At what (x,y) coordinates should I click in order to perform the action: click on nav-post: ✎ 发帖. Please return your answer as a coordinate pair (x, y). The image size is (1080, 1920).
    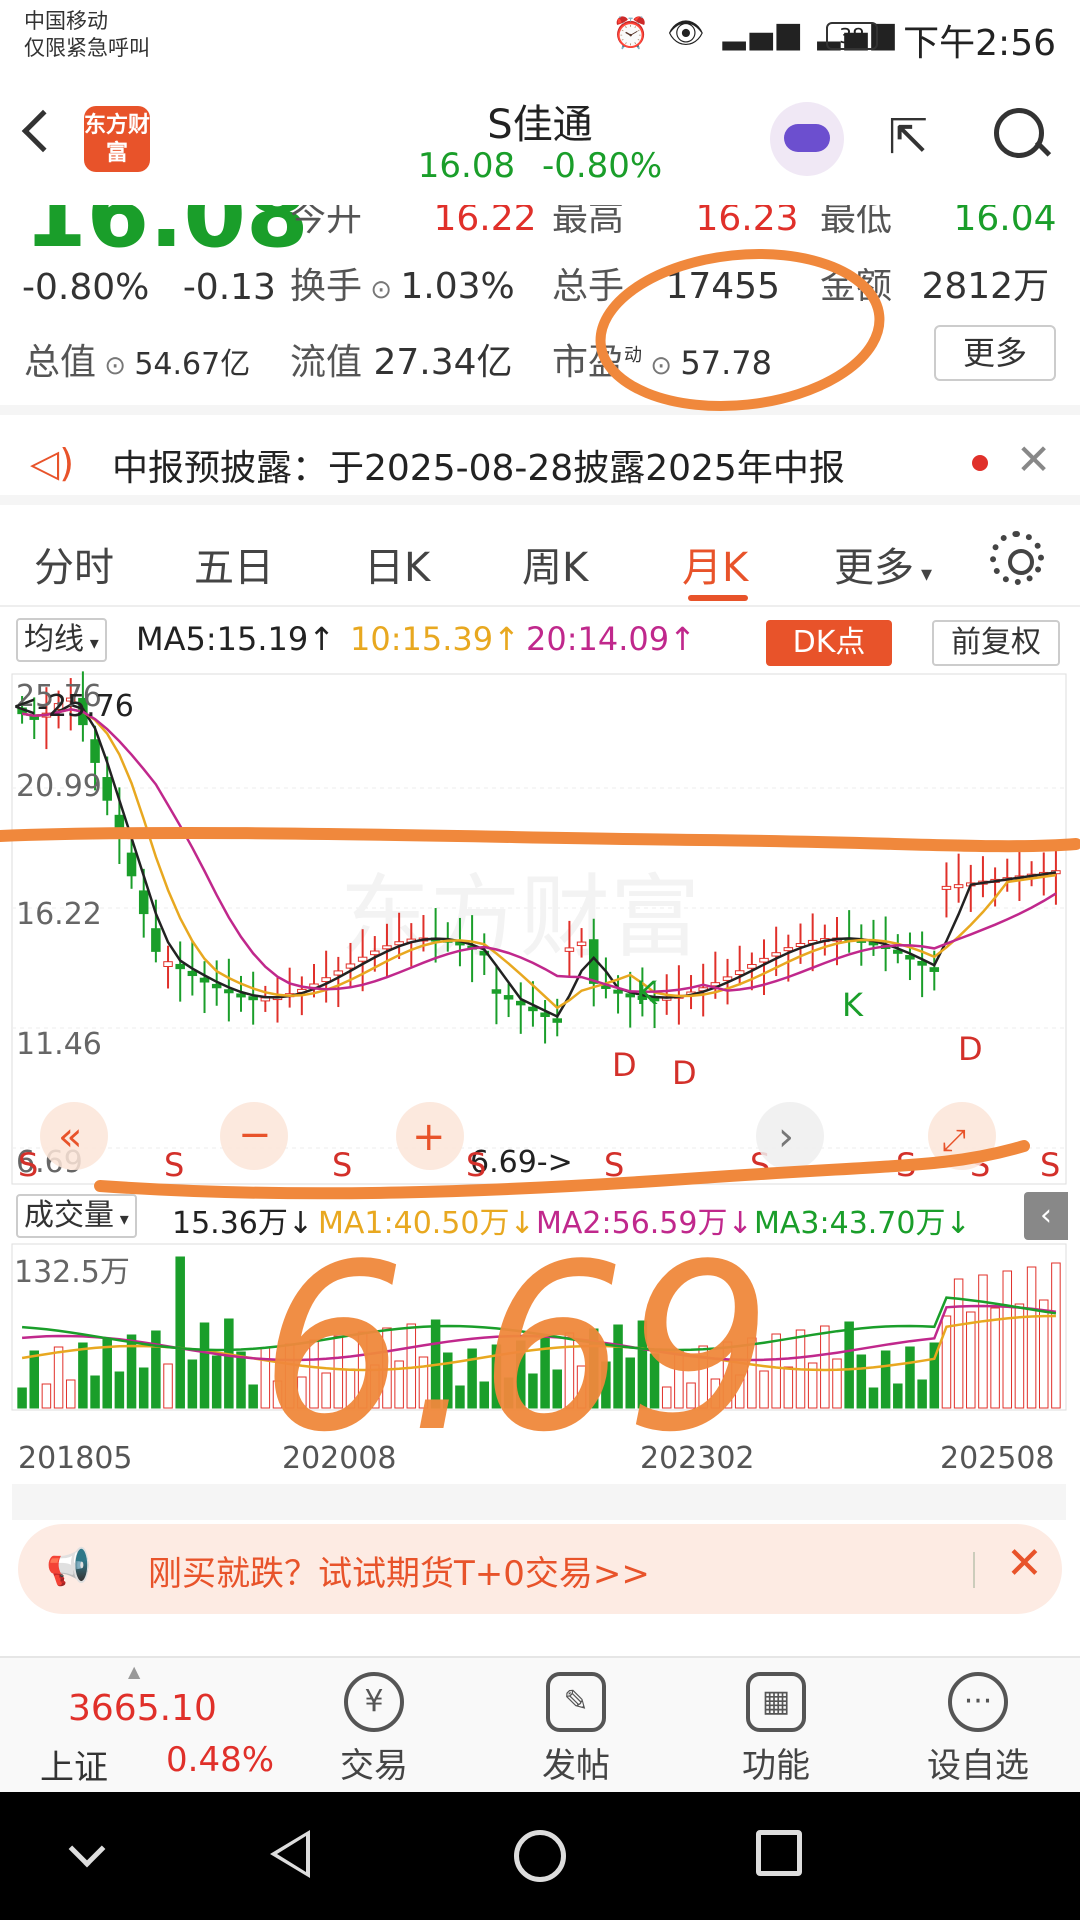
    Looking at the image, I should click on (576, 1729).